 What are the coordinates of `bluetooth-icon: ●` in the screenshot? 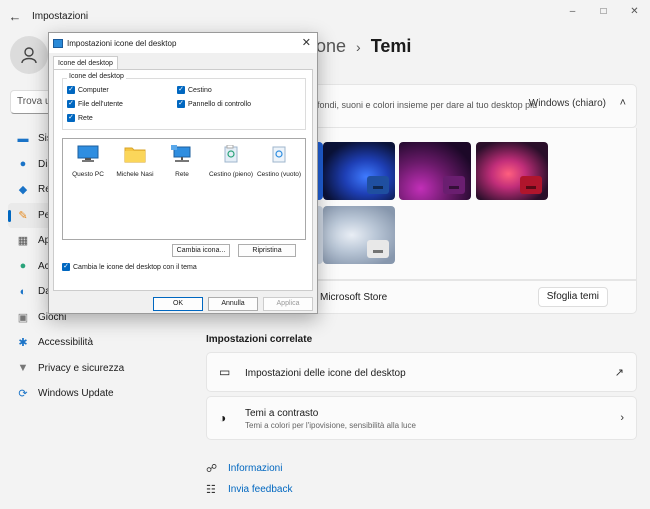 It's located at (23, 164).